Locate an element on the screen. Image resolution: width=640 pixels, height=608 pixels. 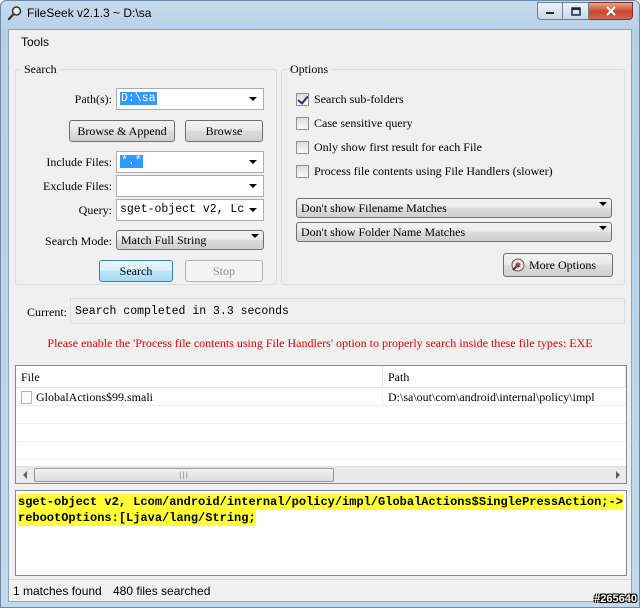
filename-match-dropdown: Don't show Filename Matches is located at coordinates (454, 209).